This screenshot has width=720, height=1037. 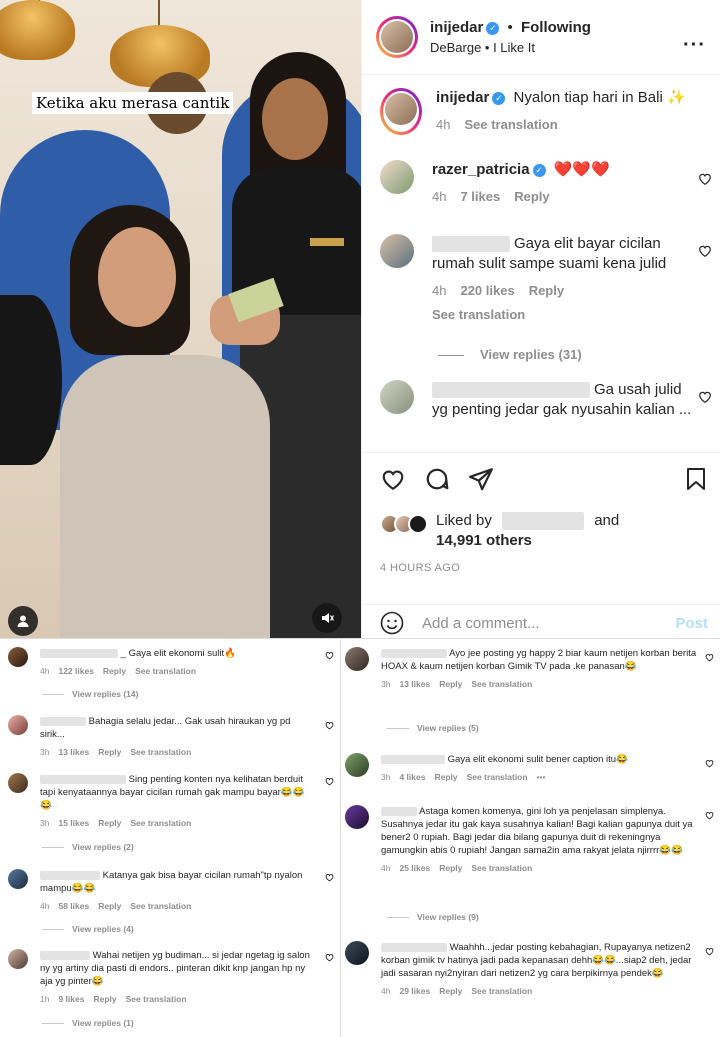 What do you see at coordinates (456, 27) in the screenshot?
I see `header-username: inijedar` at bounding box center [456, 27].